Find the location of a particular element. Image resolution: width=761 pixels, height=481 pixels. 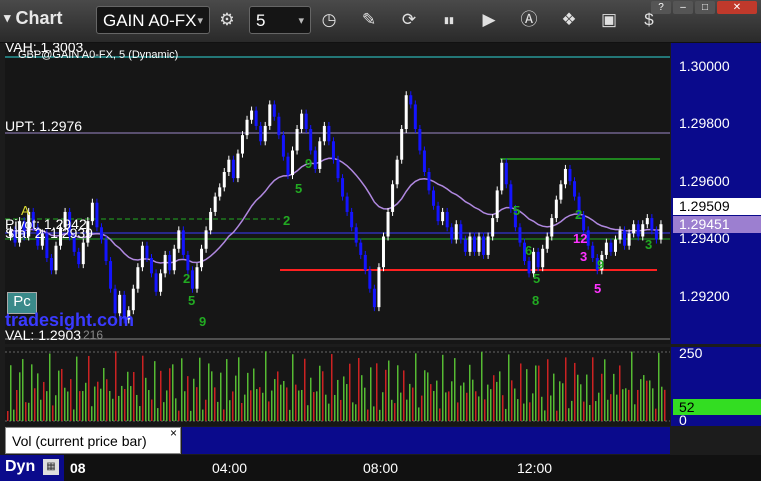

help-button: ? is located at coordinates (661, 7).